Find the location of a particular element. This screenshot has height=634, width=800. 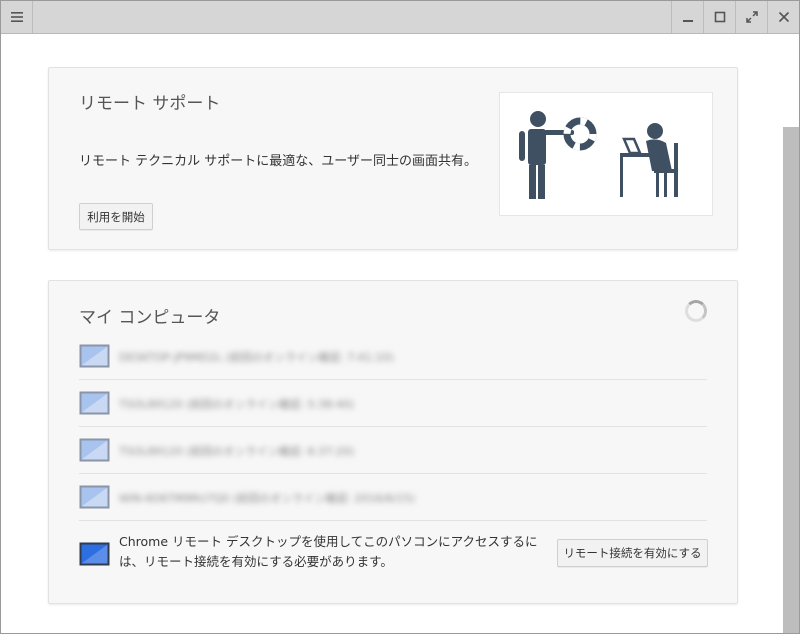

close-icon is located at coordinates (783, 17).